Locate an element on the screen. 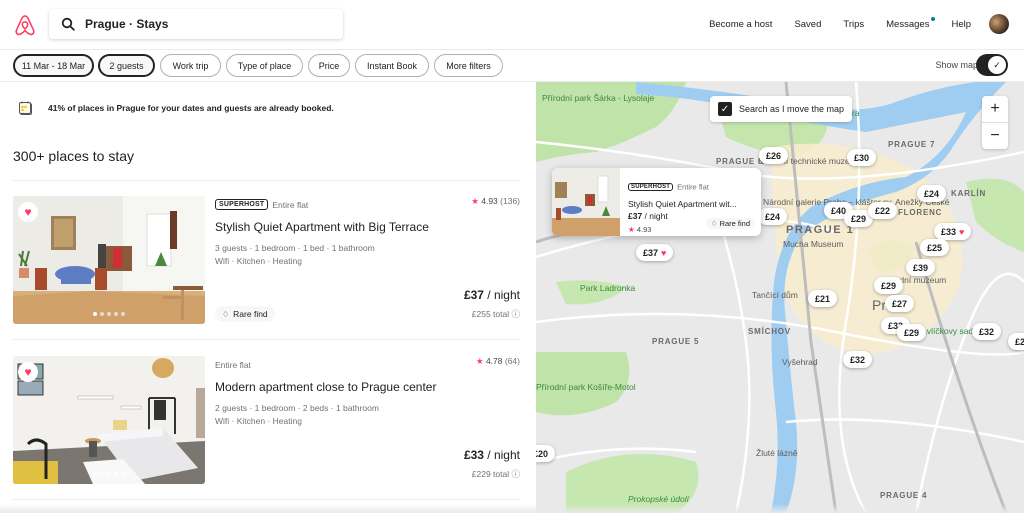 The image size is (1024, 513). price-pin: £33 ♥ is located at coordinates (953, 231).